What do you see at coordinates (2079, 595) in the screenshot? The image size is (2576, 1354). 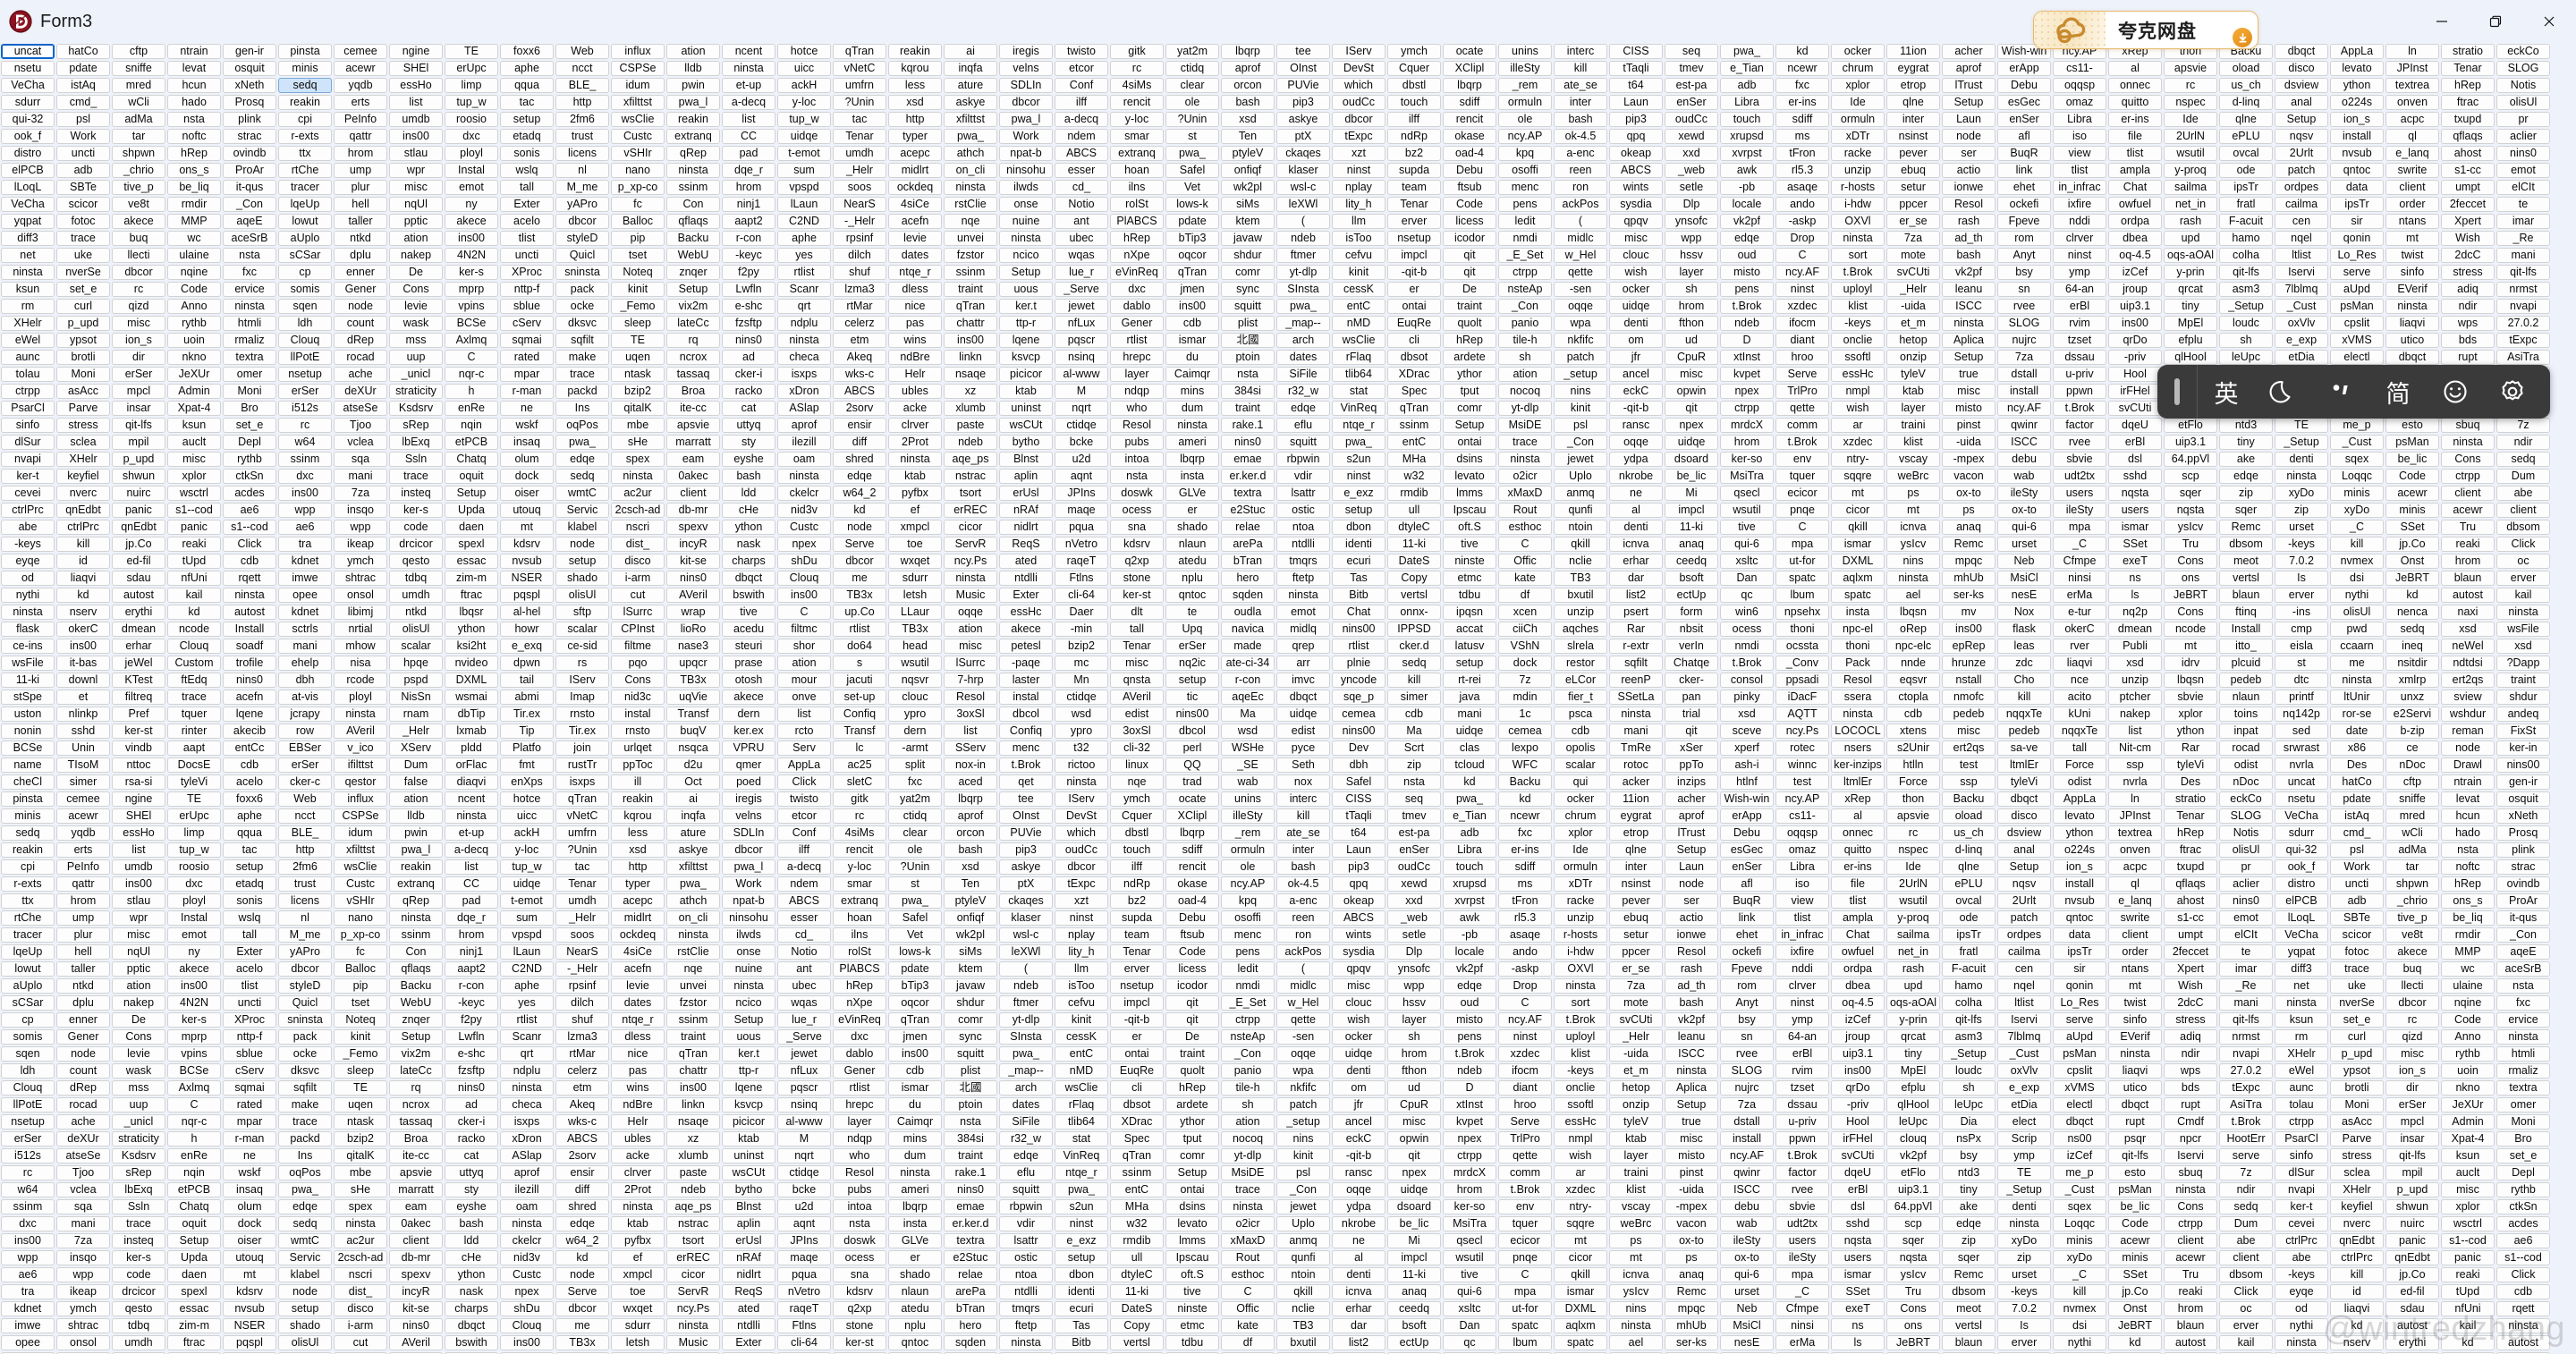 I see `grid-button: erMa` at bounding box center [2079, 595].